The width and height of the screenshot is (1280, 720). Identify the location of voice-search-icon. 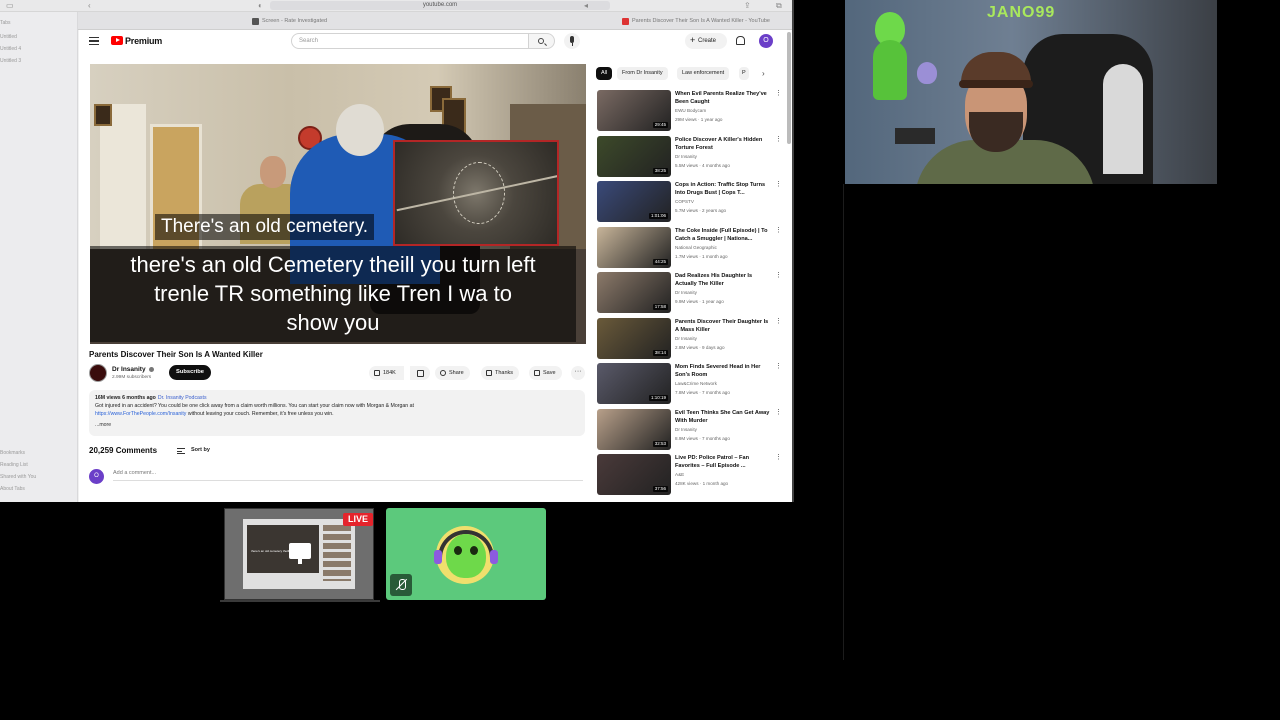
(572, 41).